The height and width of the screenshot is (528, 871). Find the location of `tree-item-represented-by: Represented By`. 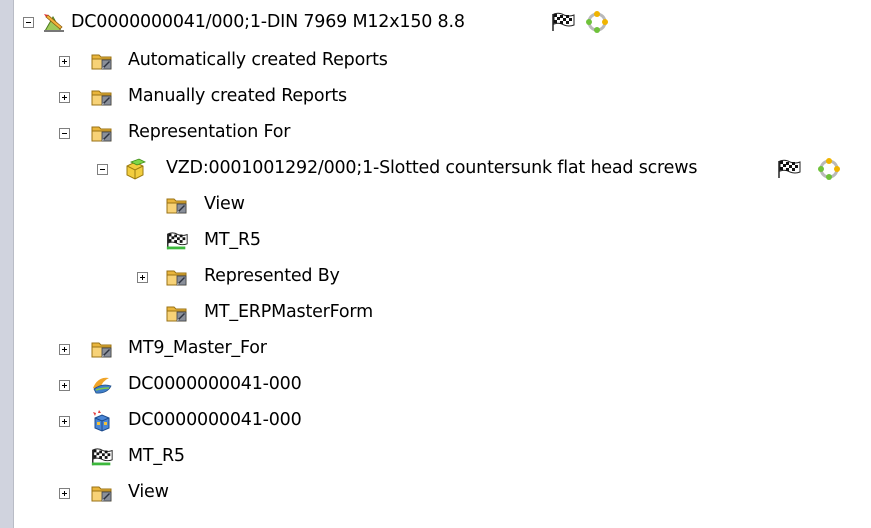

tree-item-represented-by: Represented By is located at coordinates (435, 277).